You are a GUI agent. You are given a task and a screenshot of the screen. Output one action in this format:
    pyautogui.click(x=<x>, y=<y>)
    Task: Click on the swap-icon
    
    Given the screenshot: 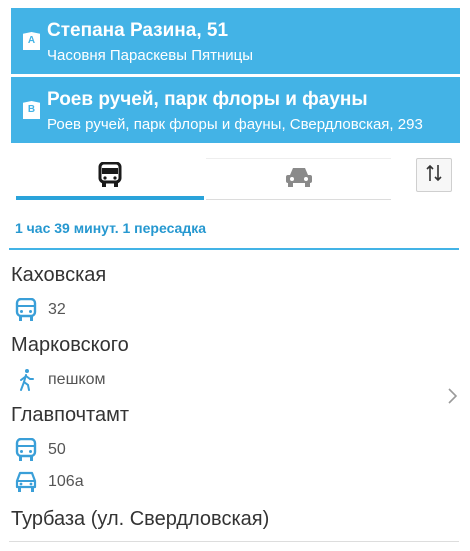 What is the action you would take?
    pyautogui.click(x=434, y=175)
    